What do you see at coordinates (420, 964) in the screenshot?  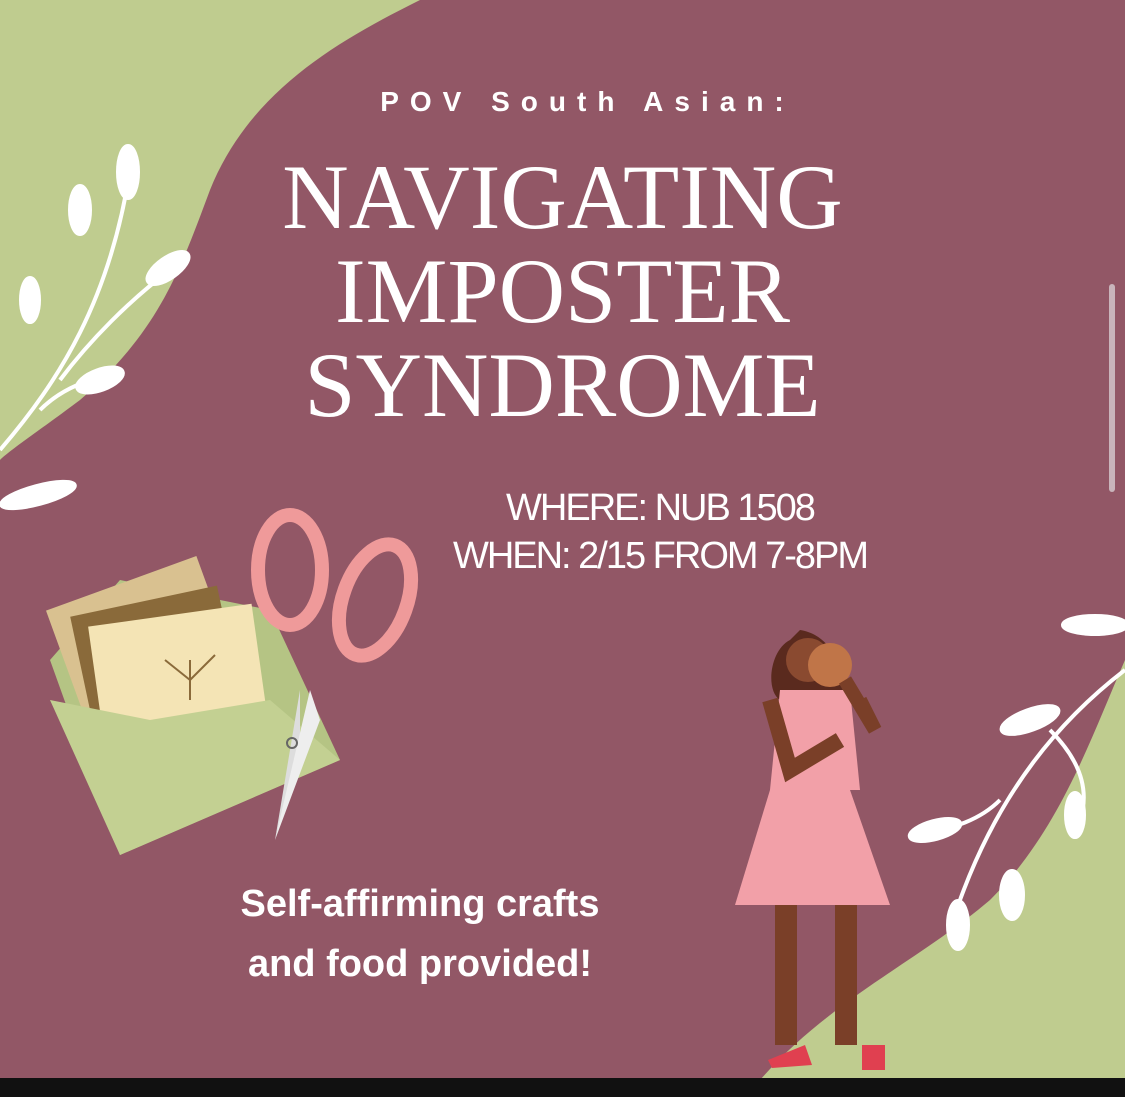 I see `offer-line: and food provided!` at bounding box center [420, 964].